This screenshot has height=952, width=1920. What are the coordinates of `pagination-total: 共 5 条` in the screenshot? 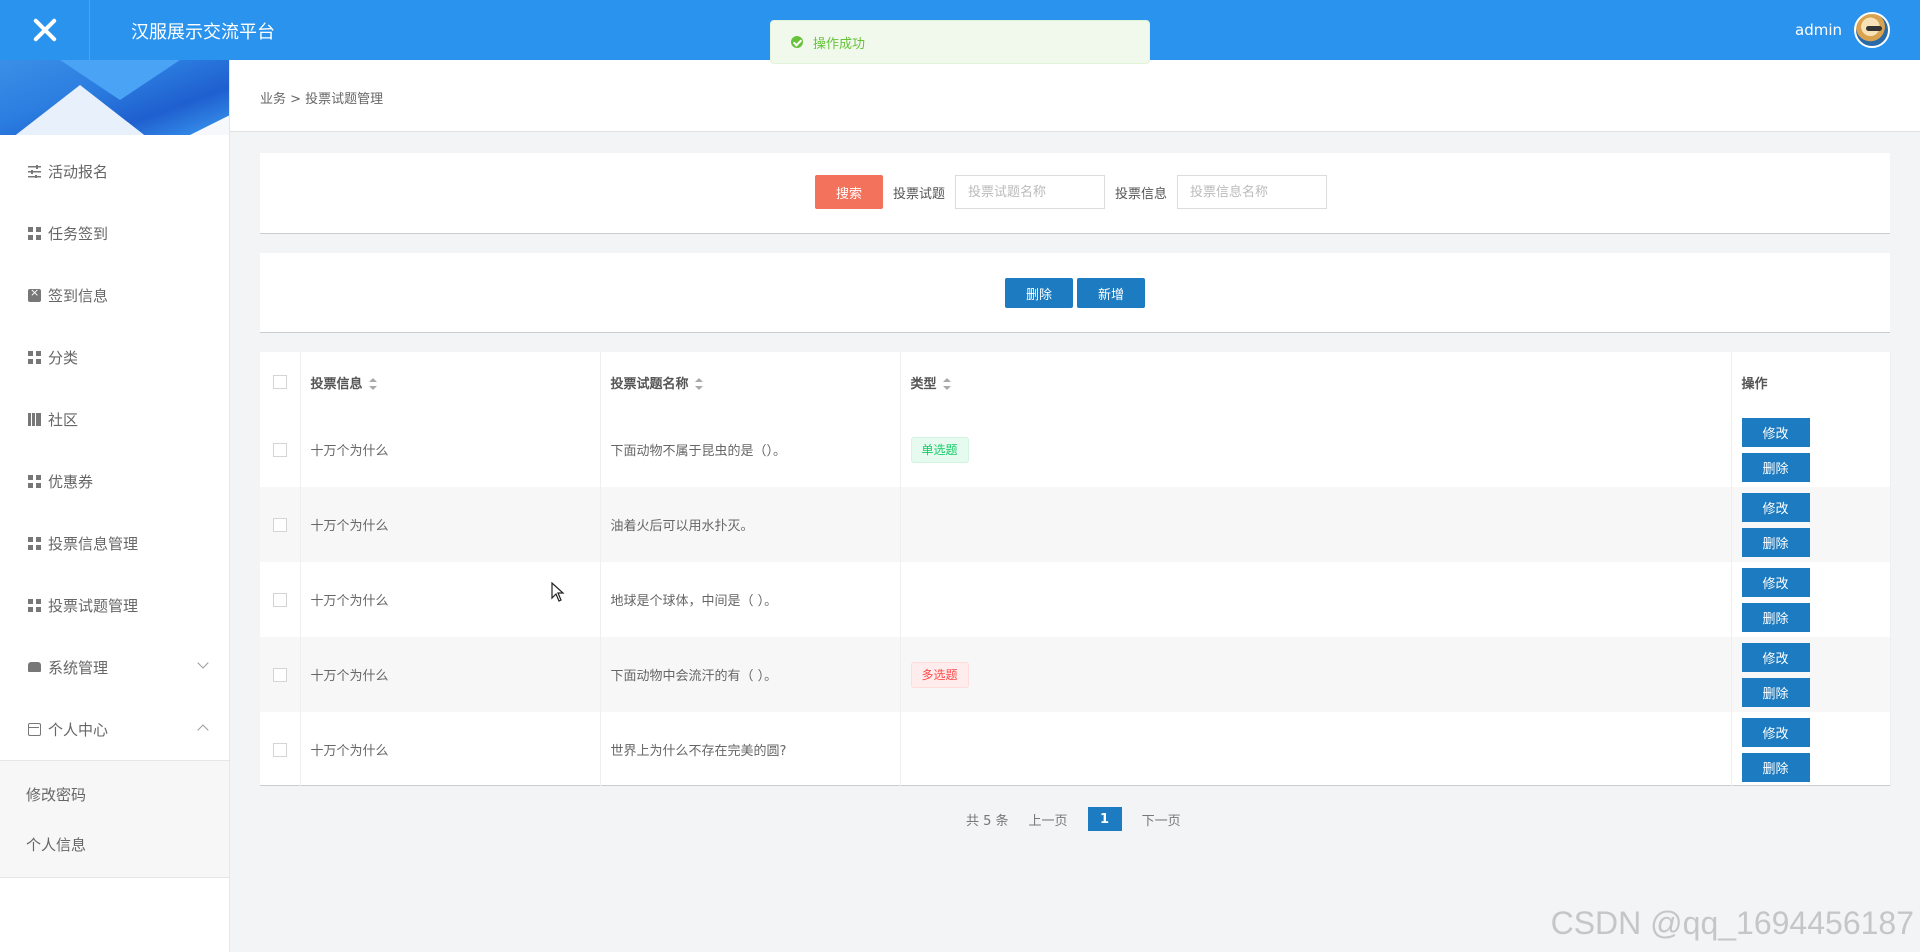 It's located at (987, 821).